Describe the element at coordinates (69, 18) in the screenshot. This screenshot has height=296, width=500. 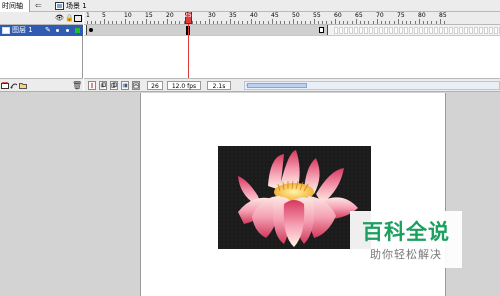
I see `lock-icon: 🔒` at that location.